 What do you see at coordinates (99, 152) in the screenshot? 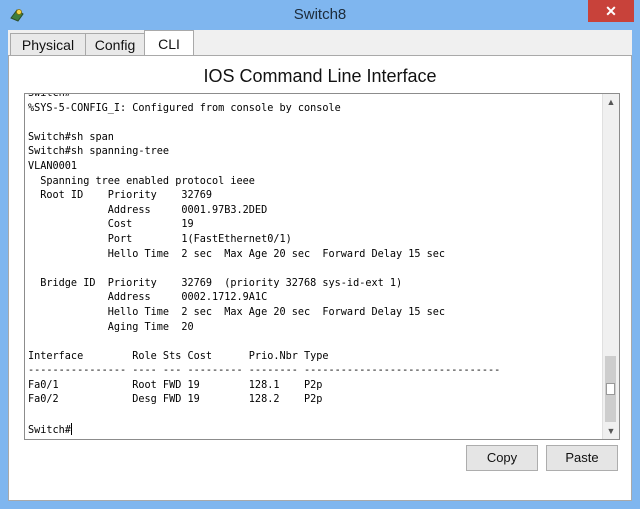
I see `terminal-line: Switch#sh spanning-tree` at bounding box center [99, 152].